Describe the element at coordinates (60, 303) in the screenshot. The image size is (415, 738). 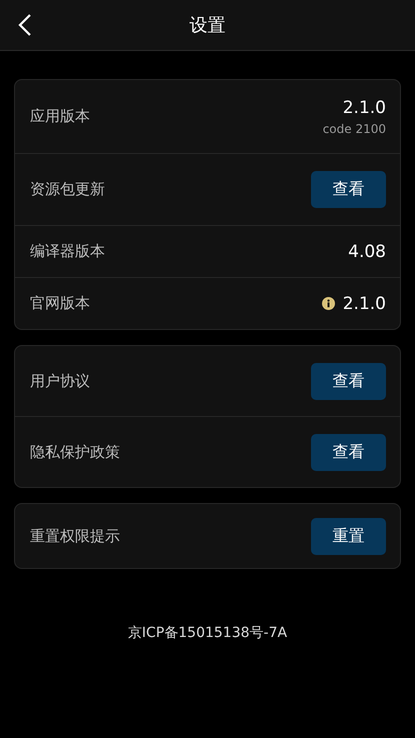
I see `setting-label: 官网版本` at that location.